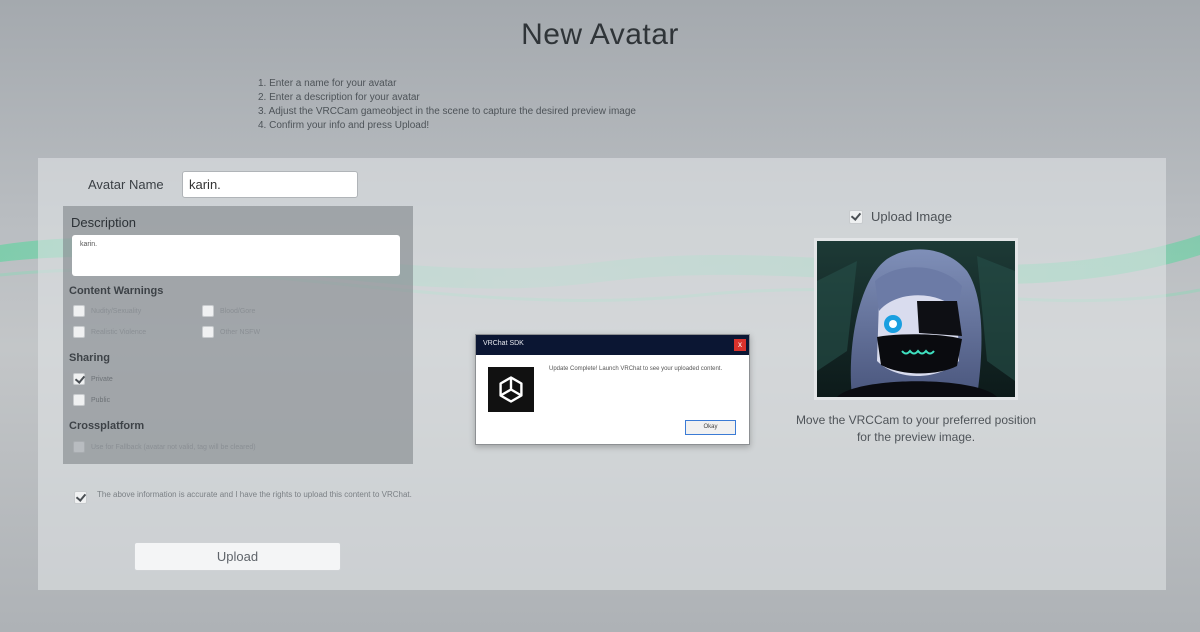  I want to click on sharing-public-checkbox, so click(79, 400).